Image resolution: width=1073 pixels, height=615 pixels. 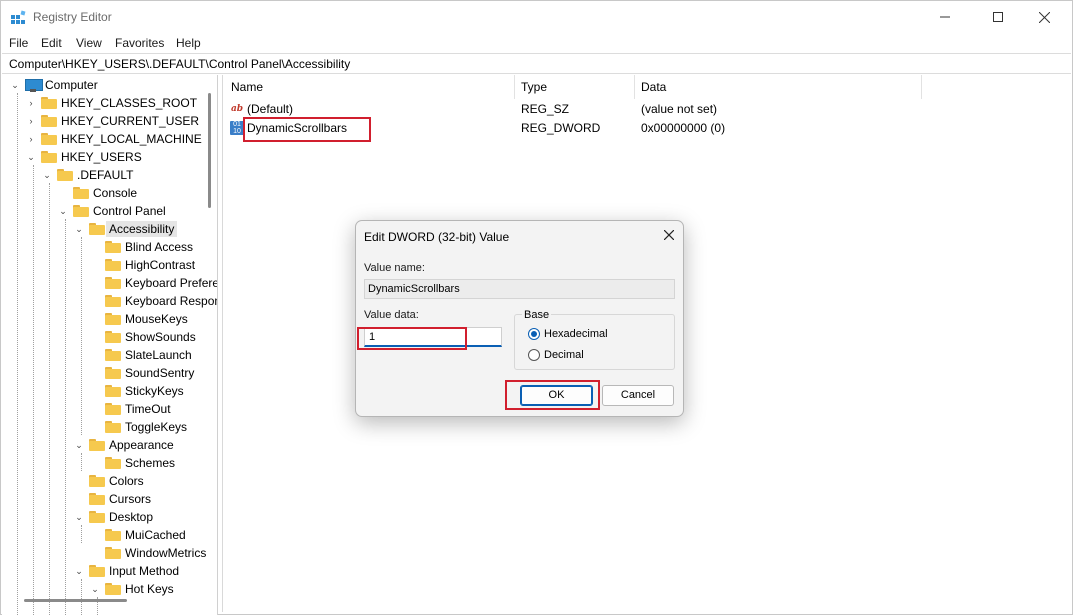 What do you see at coordinates (87, 175) in the screenshot?
I see `tree-item-default: ⌄ .DEFAULT` at bounding box center [87, 175].